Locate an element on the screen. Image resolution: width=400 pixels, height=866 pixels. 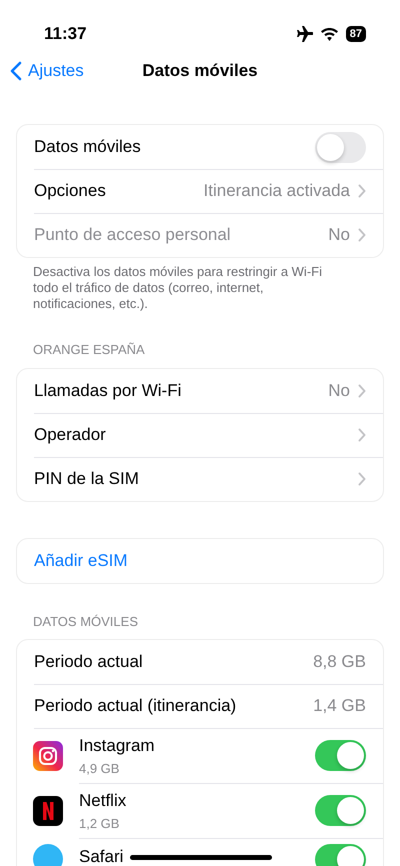
row-value: Itinerancia activada is located at coordinates (277, 191).